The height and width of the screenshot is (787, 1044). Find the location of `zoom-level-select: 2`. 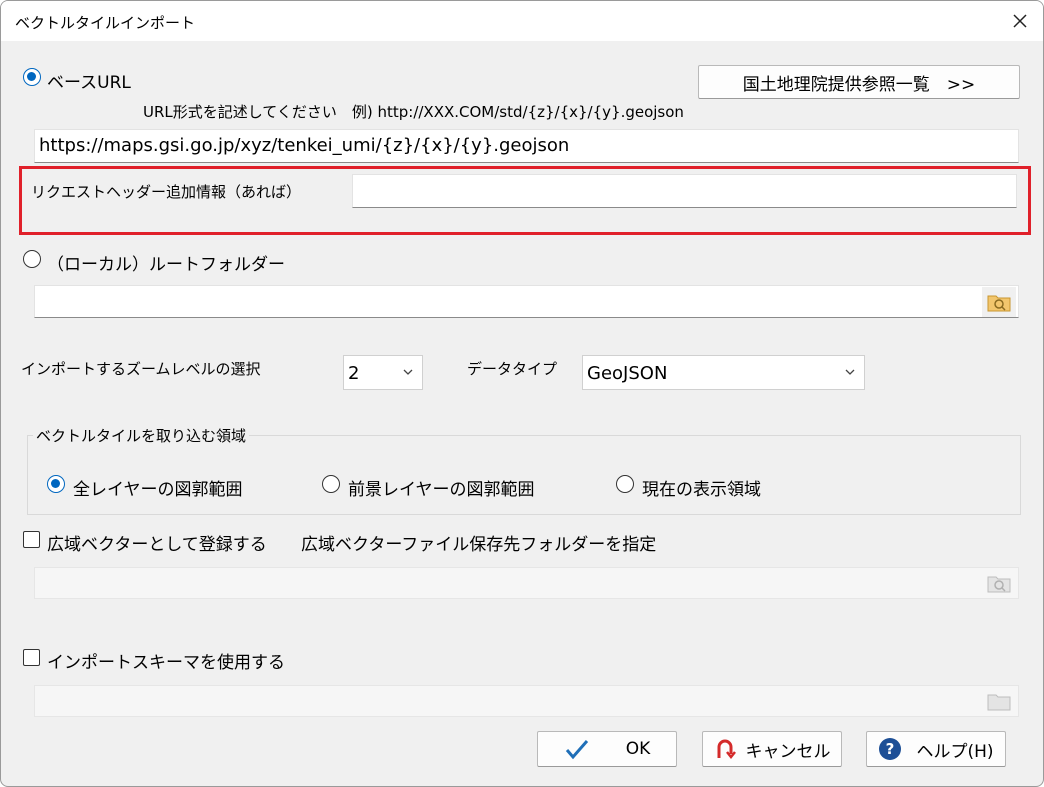

zoom-level-select: 2 is located at coordinates (383, 372).